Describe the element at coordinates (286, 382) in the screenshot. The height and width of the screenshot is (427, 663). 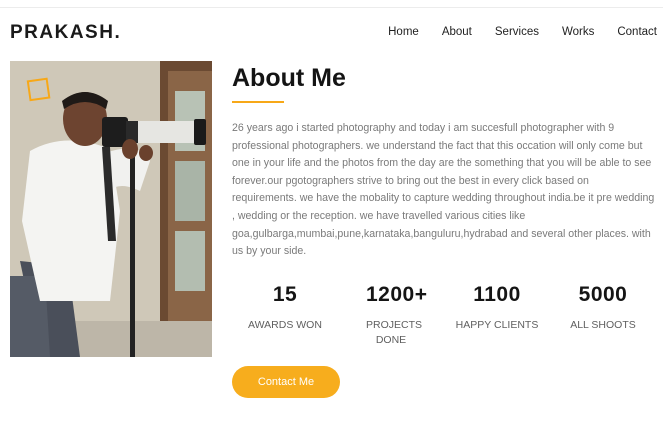
I see `contact-me-button: Contact Me` at that location.